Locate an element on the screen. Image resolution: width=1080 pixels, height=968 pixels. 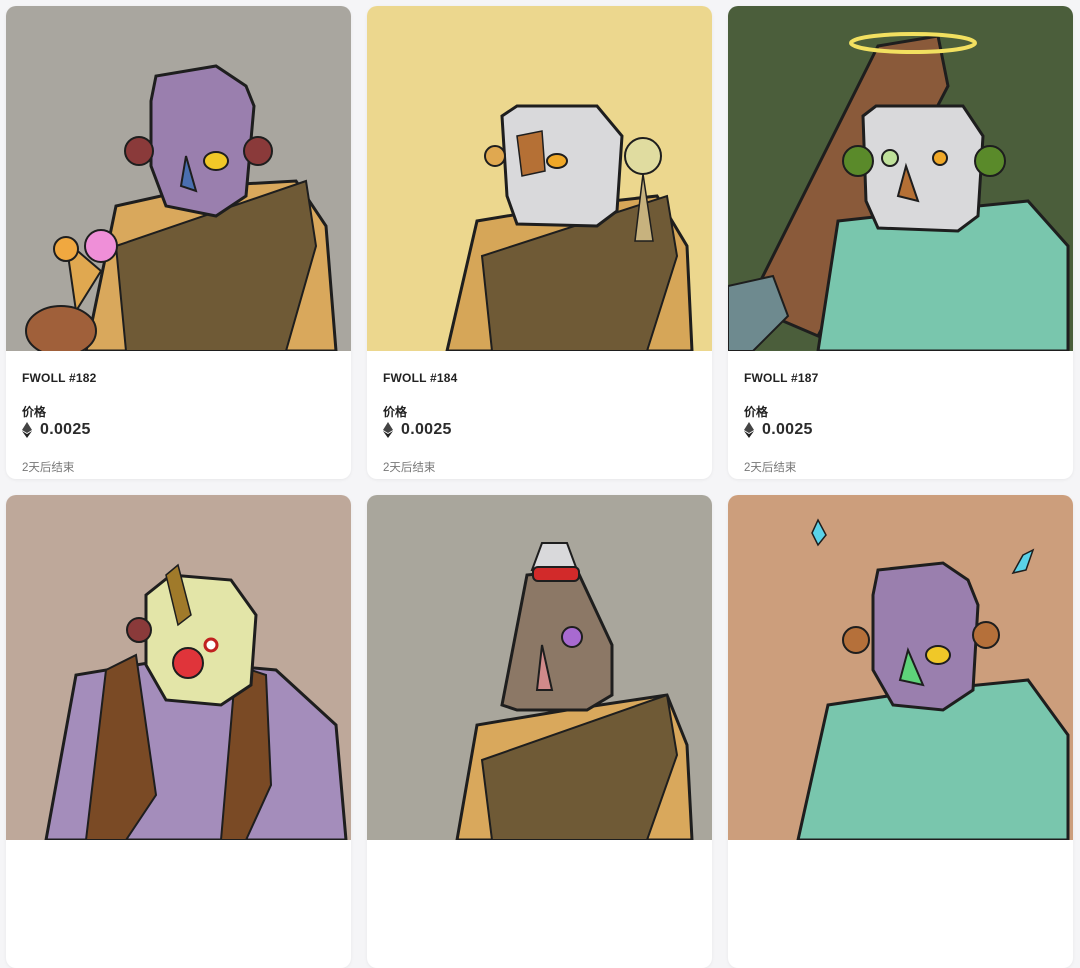
nft-name: FWOLL #184 is located at coordinates (420, 378).